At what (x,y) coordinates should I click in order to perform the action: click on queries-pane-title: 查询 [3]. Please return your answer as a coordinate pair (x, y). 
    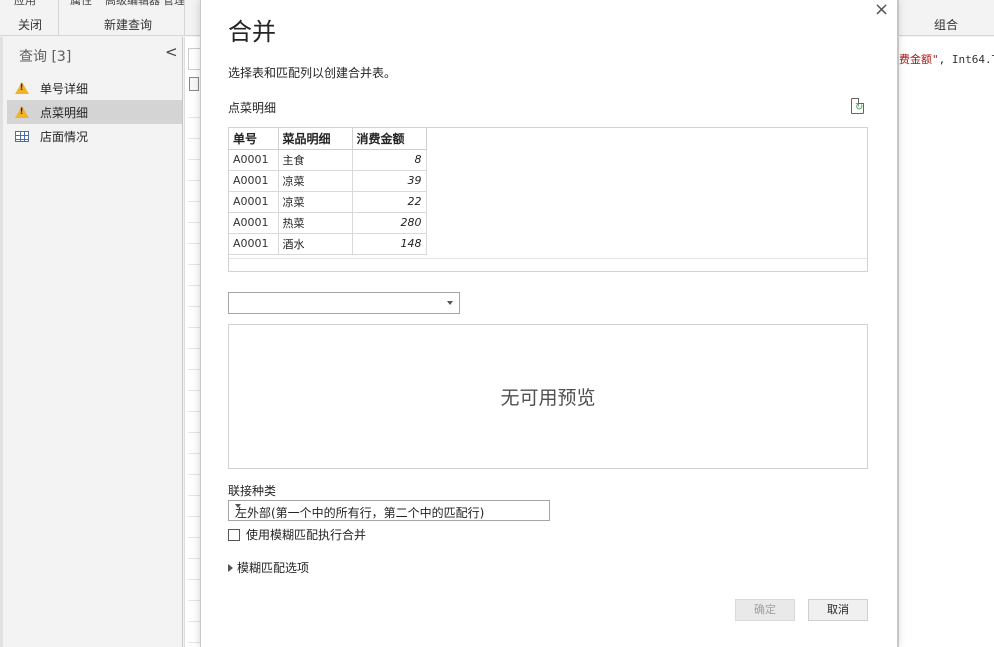
    Looking at the image, I should click on (45, 57).